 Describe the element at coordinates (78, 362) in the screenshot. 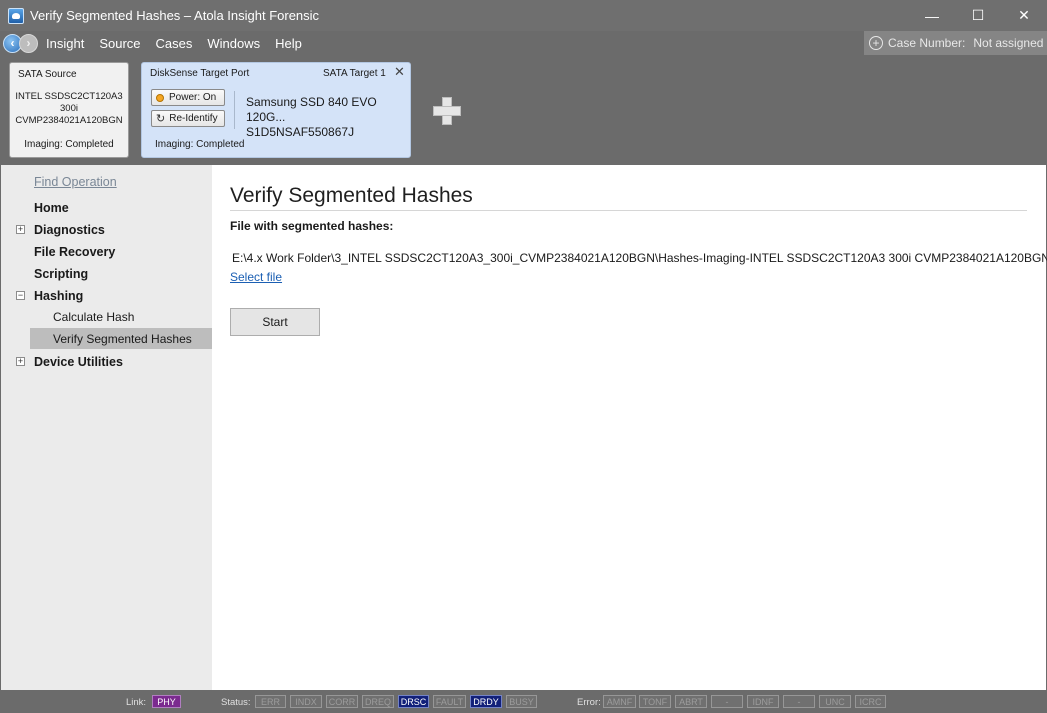

I see `sidebar-item-device-utilities: Device Utilities` at that location.